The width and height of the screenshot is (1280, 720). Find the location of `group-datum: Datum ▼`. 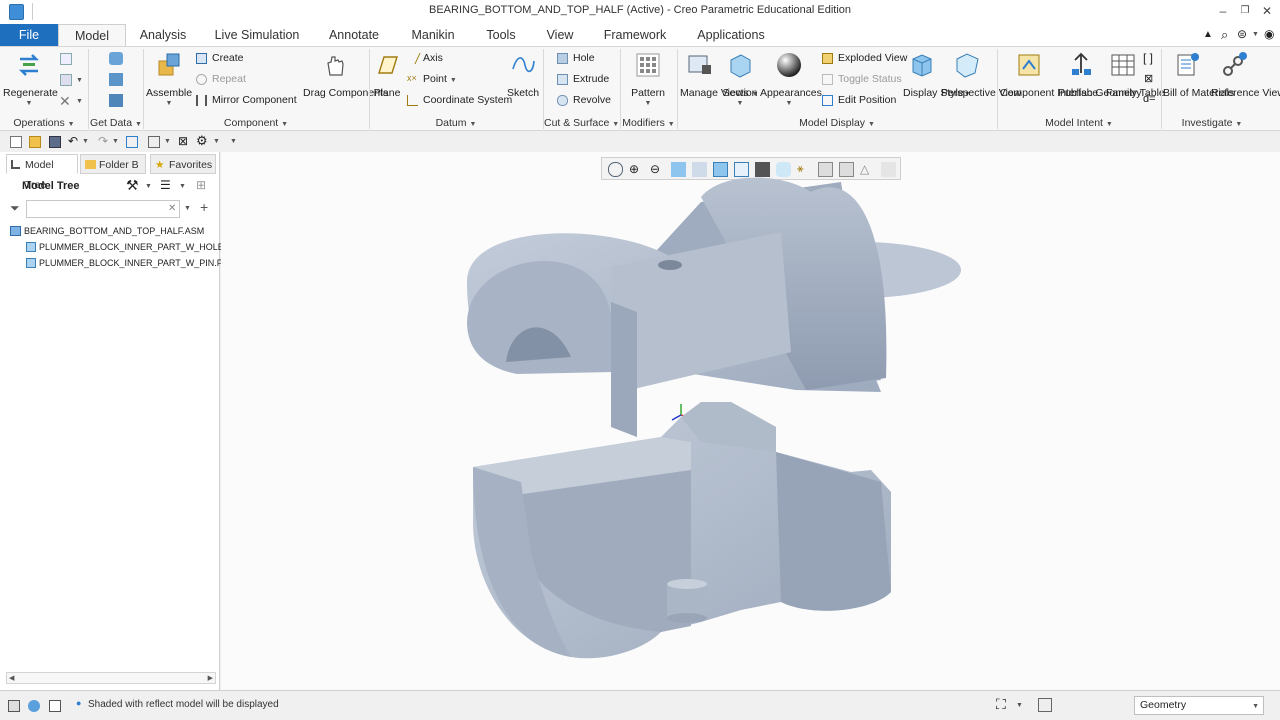

group-datum: Datum ▼ is located at coordinates (456, 123).